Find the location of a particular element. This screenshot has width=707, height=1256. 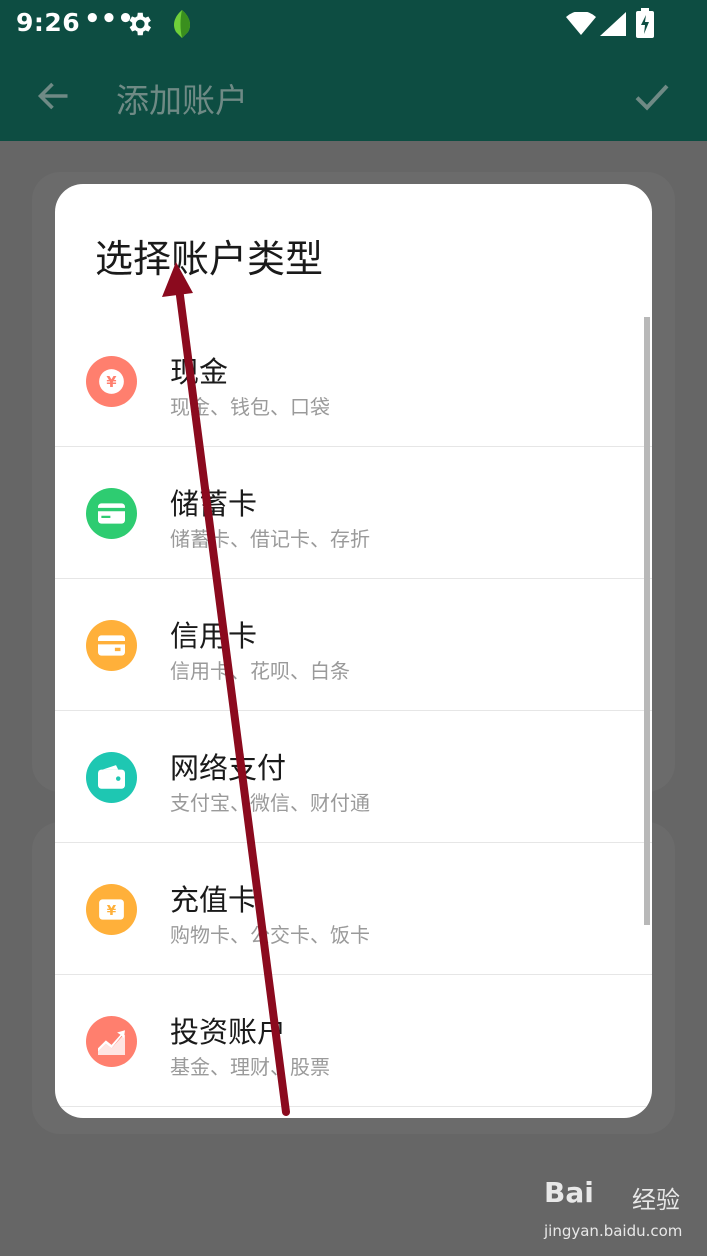

list-item-cash: ¥ 现金 现金、钱包、口袋 is located at coordinates (353, 381).